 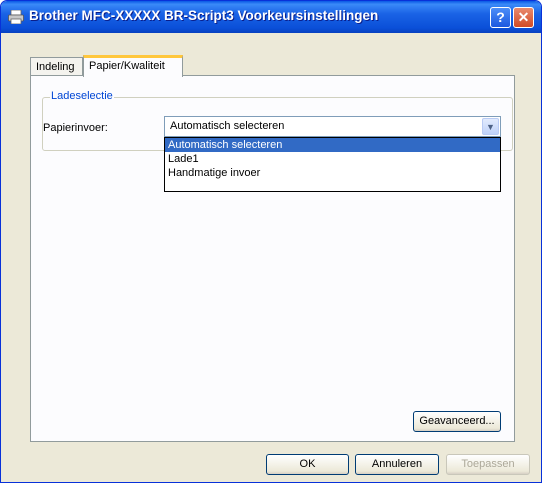 I want to click on tab-label: Papier/Kwaliteit, so click(x=127, y=66).